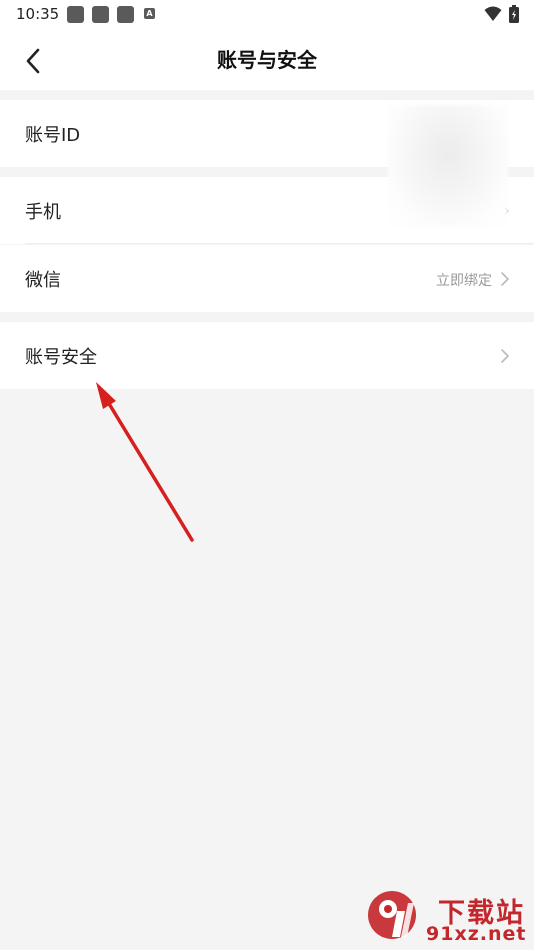  I want to click on watermark-brand-en: 91xz.net, so click(476, 934).